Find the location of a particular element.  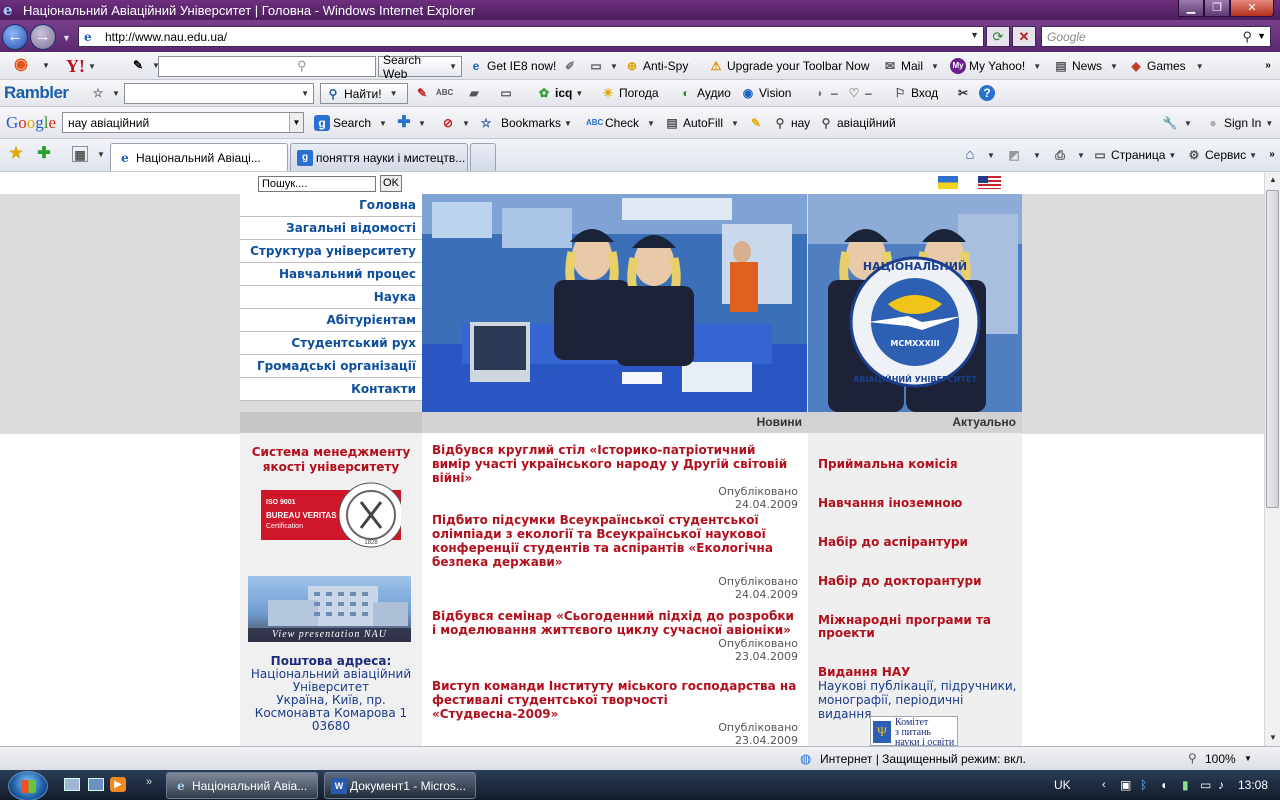

quick-tabs-icon: ▦ is located at coordinates (80, 154).